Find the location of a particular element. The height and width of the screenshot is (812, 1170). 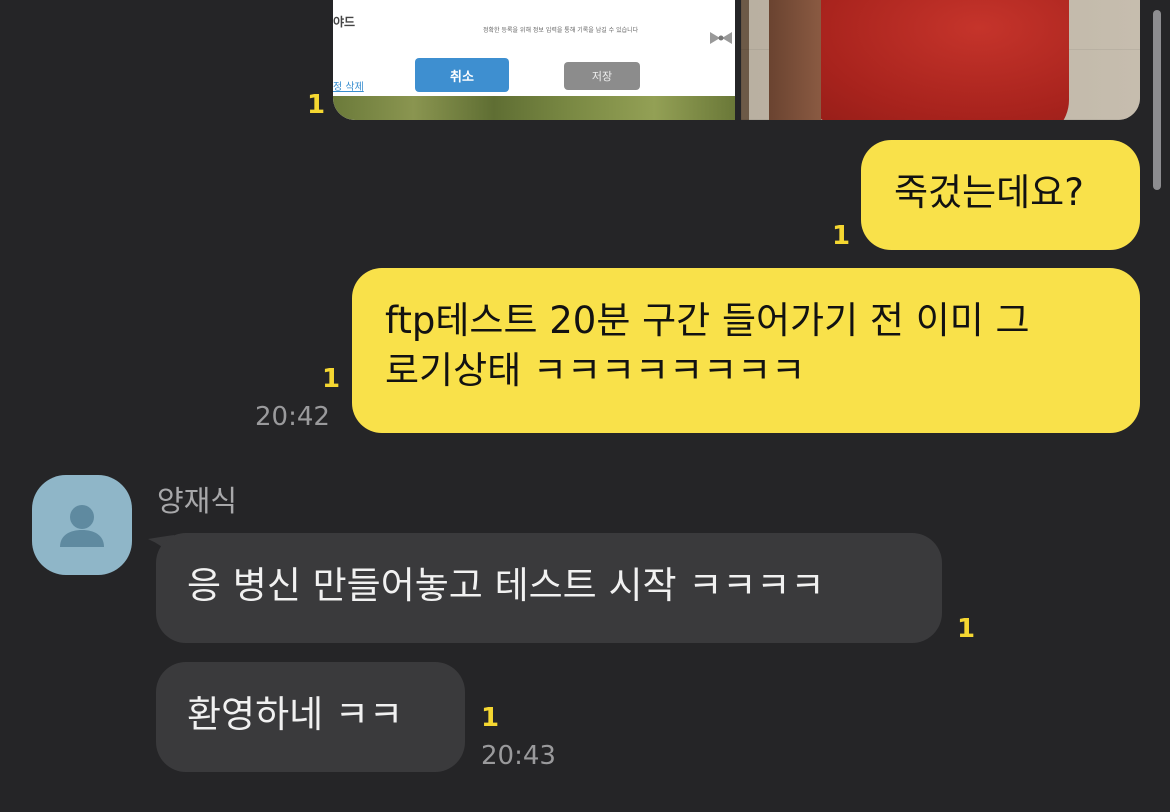

sender-name: 양재식 is located at coordinates (197, 501).